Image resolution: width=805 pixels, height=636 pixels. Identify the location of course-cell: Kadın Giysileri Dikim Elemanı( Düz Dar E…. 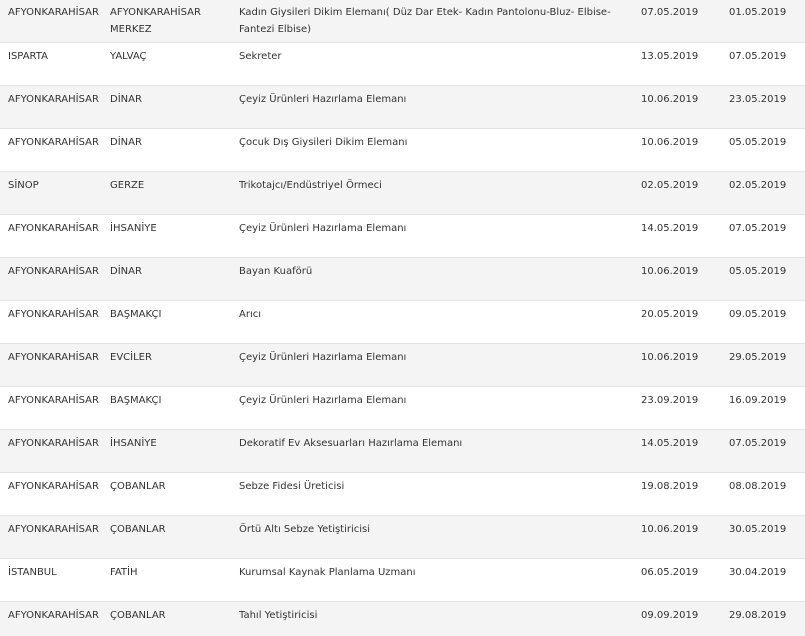
(425, 21).